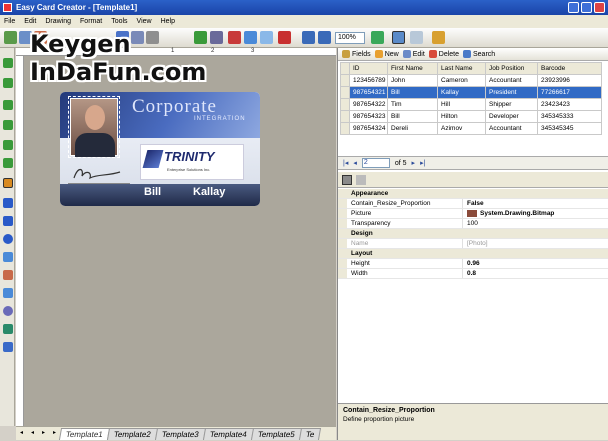  Describe the element at coordinates (569, 68) in the screenshot. I see `col-barcode: Barcode` at that location.